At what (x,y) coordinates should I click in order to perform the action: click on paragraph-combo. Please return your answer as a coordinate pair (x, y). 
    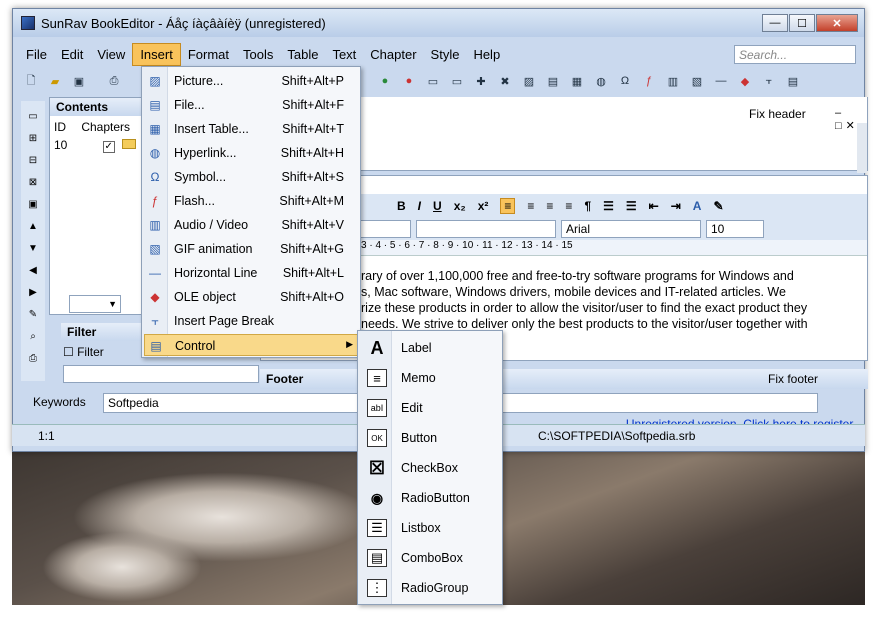
    Looking at the image, I should click on (486, 229).